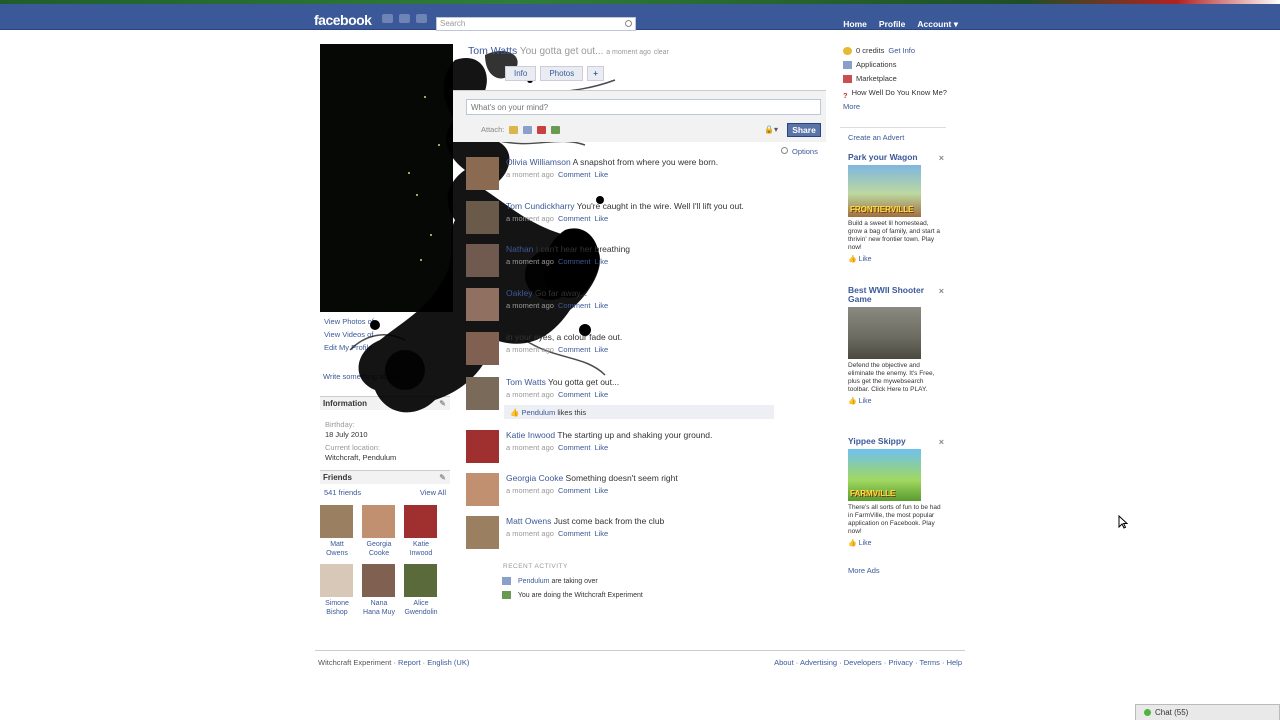  Describe the element at coordinates (1207, 712) in the screenshot. I see `chat-bar: Chat (55)` at that location.